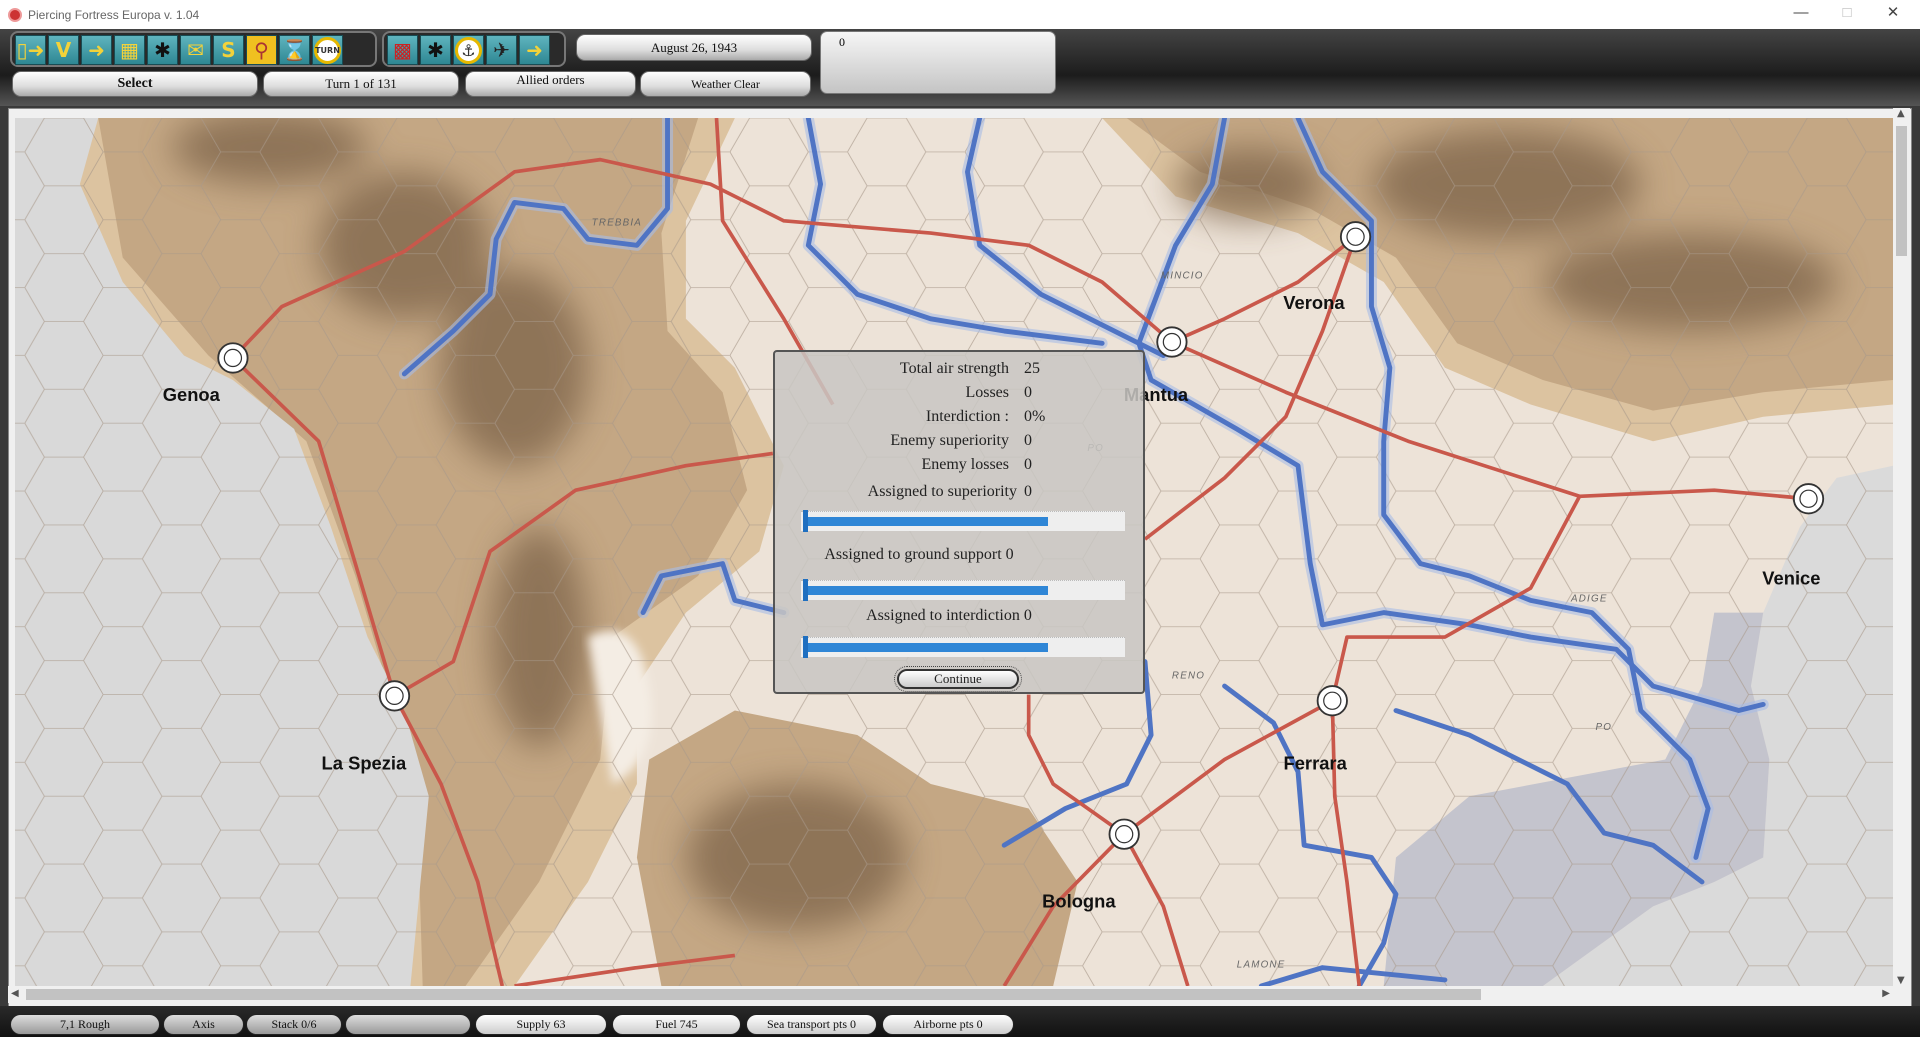 This screenshot has width=1920, height=1037. Describe the element at coordinates (1791, 577) in the screenshot. I see `city-label: Venice` at that location.